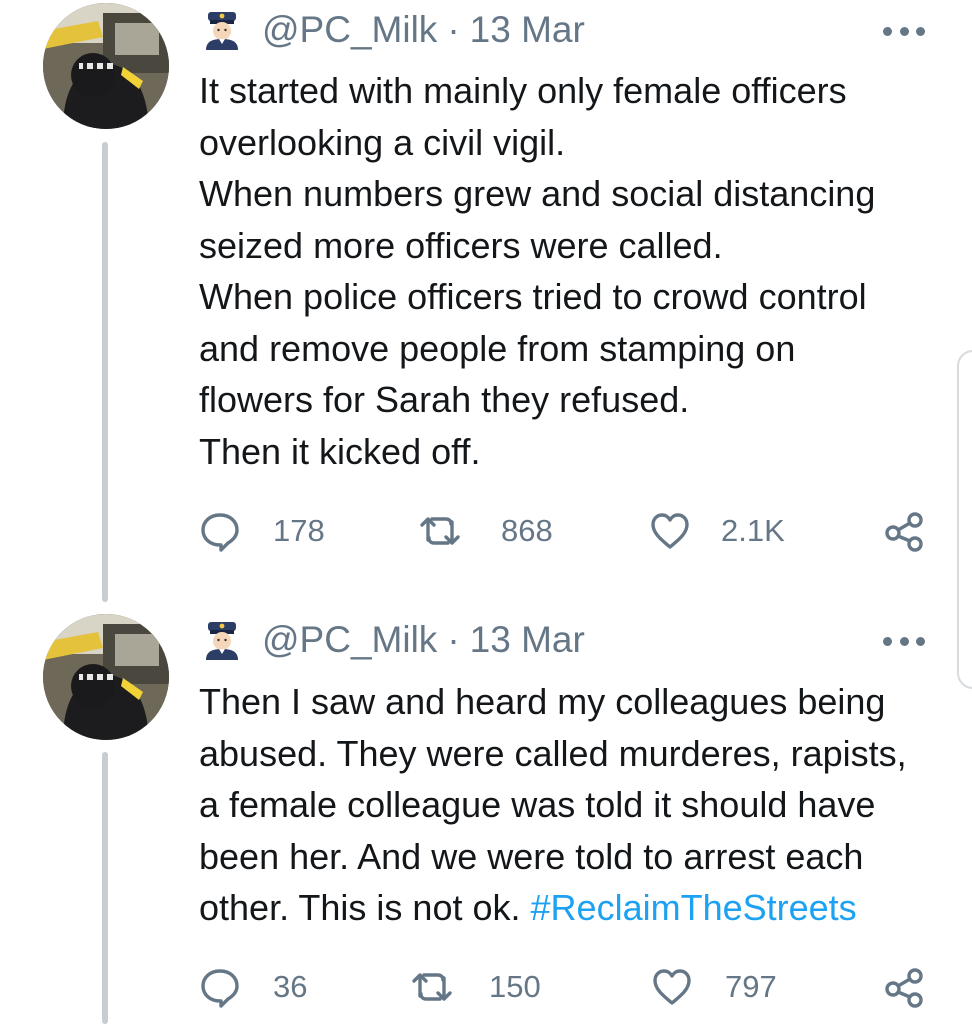  What do you see at coordinates (569, 987) in the screenshot?
I see `tweet-actions: 36 150 797` at bounding box center [569, 987].